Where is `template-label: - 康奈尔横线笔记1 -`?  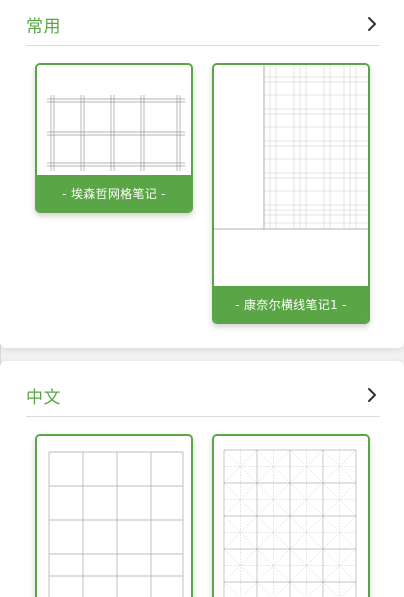
template-label: - 康奈尔横线笔记1 - is located at coordinates (291, 304).